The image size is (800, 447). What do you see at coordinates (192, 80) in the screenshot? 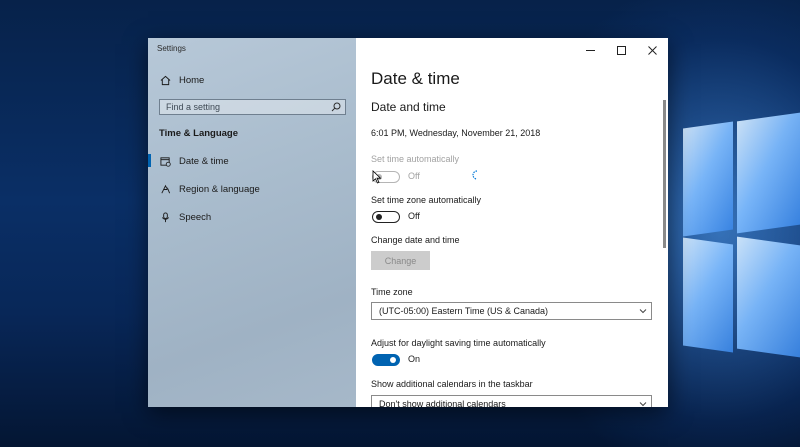
I see `sidebar-item-label: Home` at bounding box center [192, 80].